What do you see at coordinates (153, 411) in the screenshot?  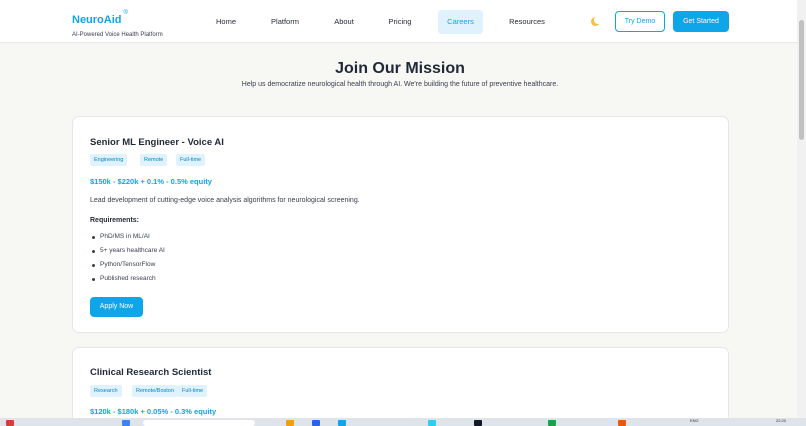 I see `job-salary: $120k - $180k + 0.05% - 0.3% equity` at bounding box center [153, 411].